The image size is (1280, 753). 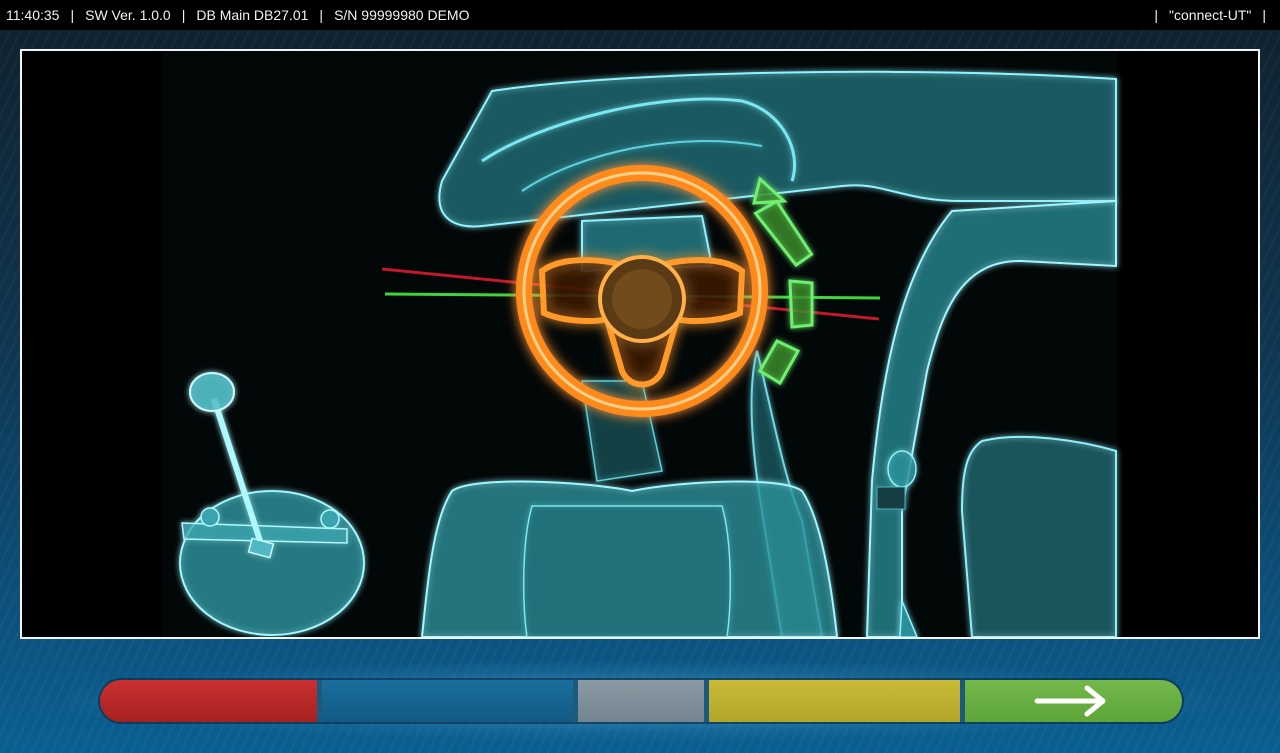 I want to click on seat-outline, so click(x=629, y=558).